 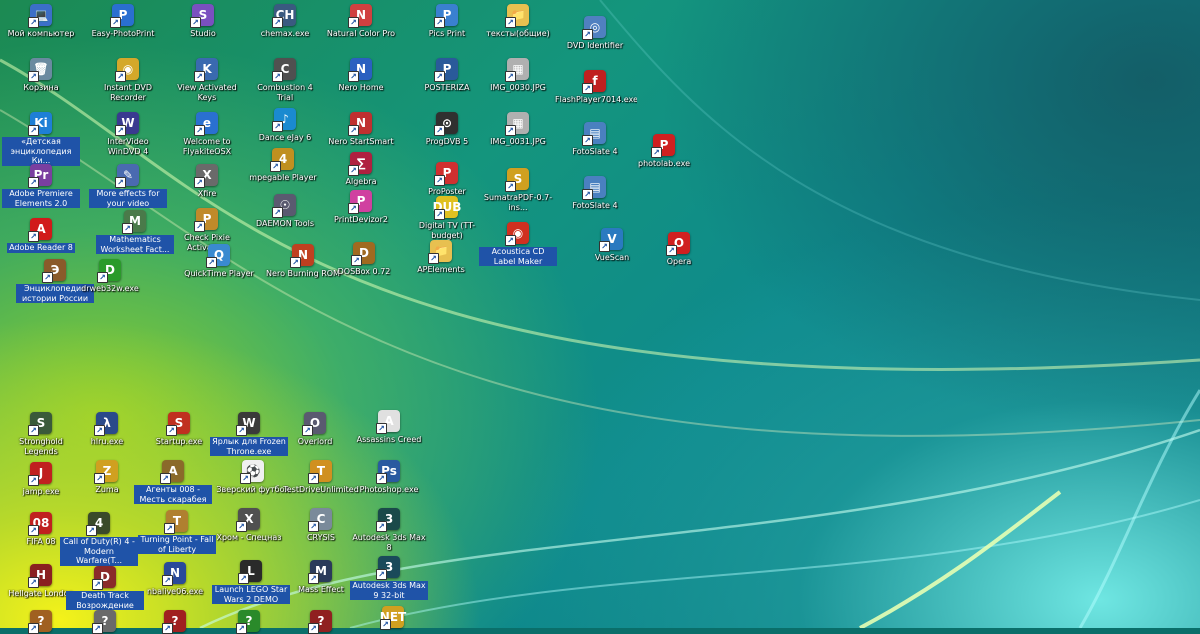 What do you see at coordinates (447, 179) in the screenshot?
I see `desktop-icon: P ↗ ProPoster` at bounding box center [447, 179].